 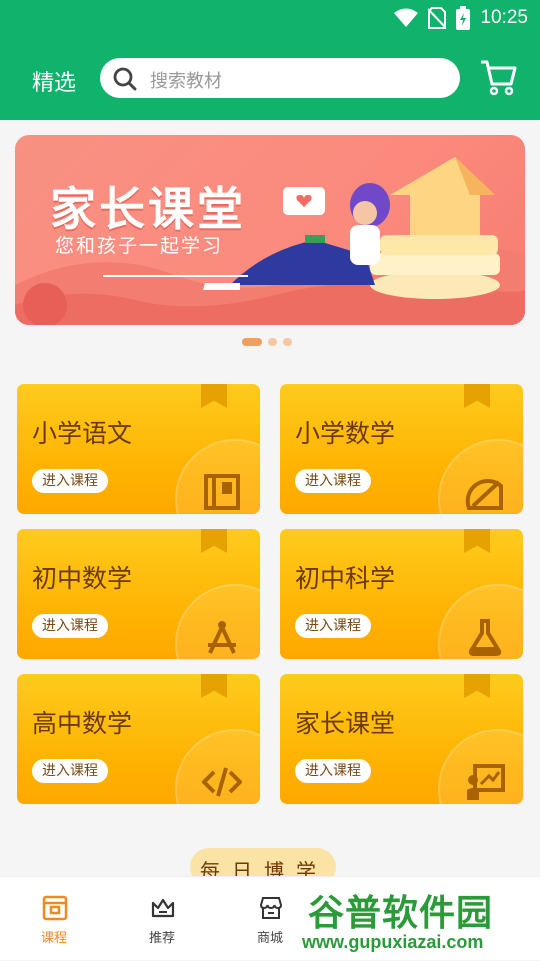 What do you see at coordinates (504, 17) in the screenshot?
I see `status-time: 10:25` at bounding box center [504, 17].